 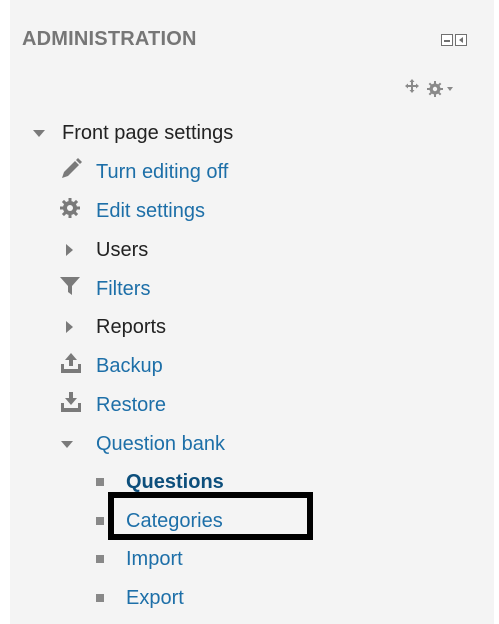 What do you see at coordinates (450, 88) in the screenshot?
I see `caret-down-icon` at bounding box center [450, 88].